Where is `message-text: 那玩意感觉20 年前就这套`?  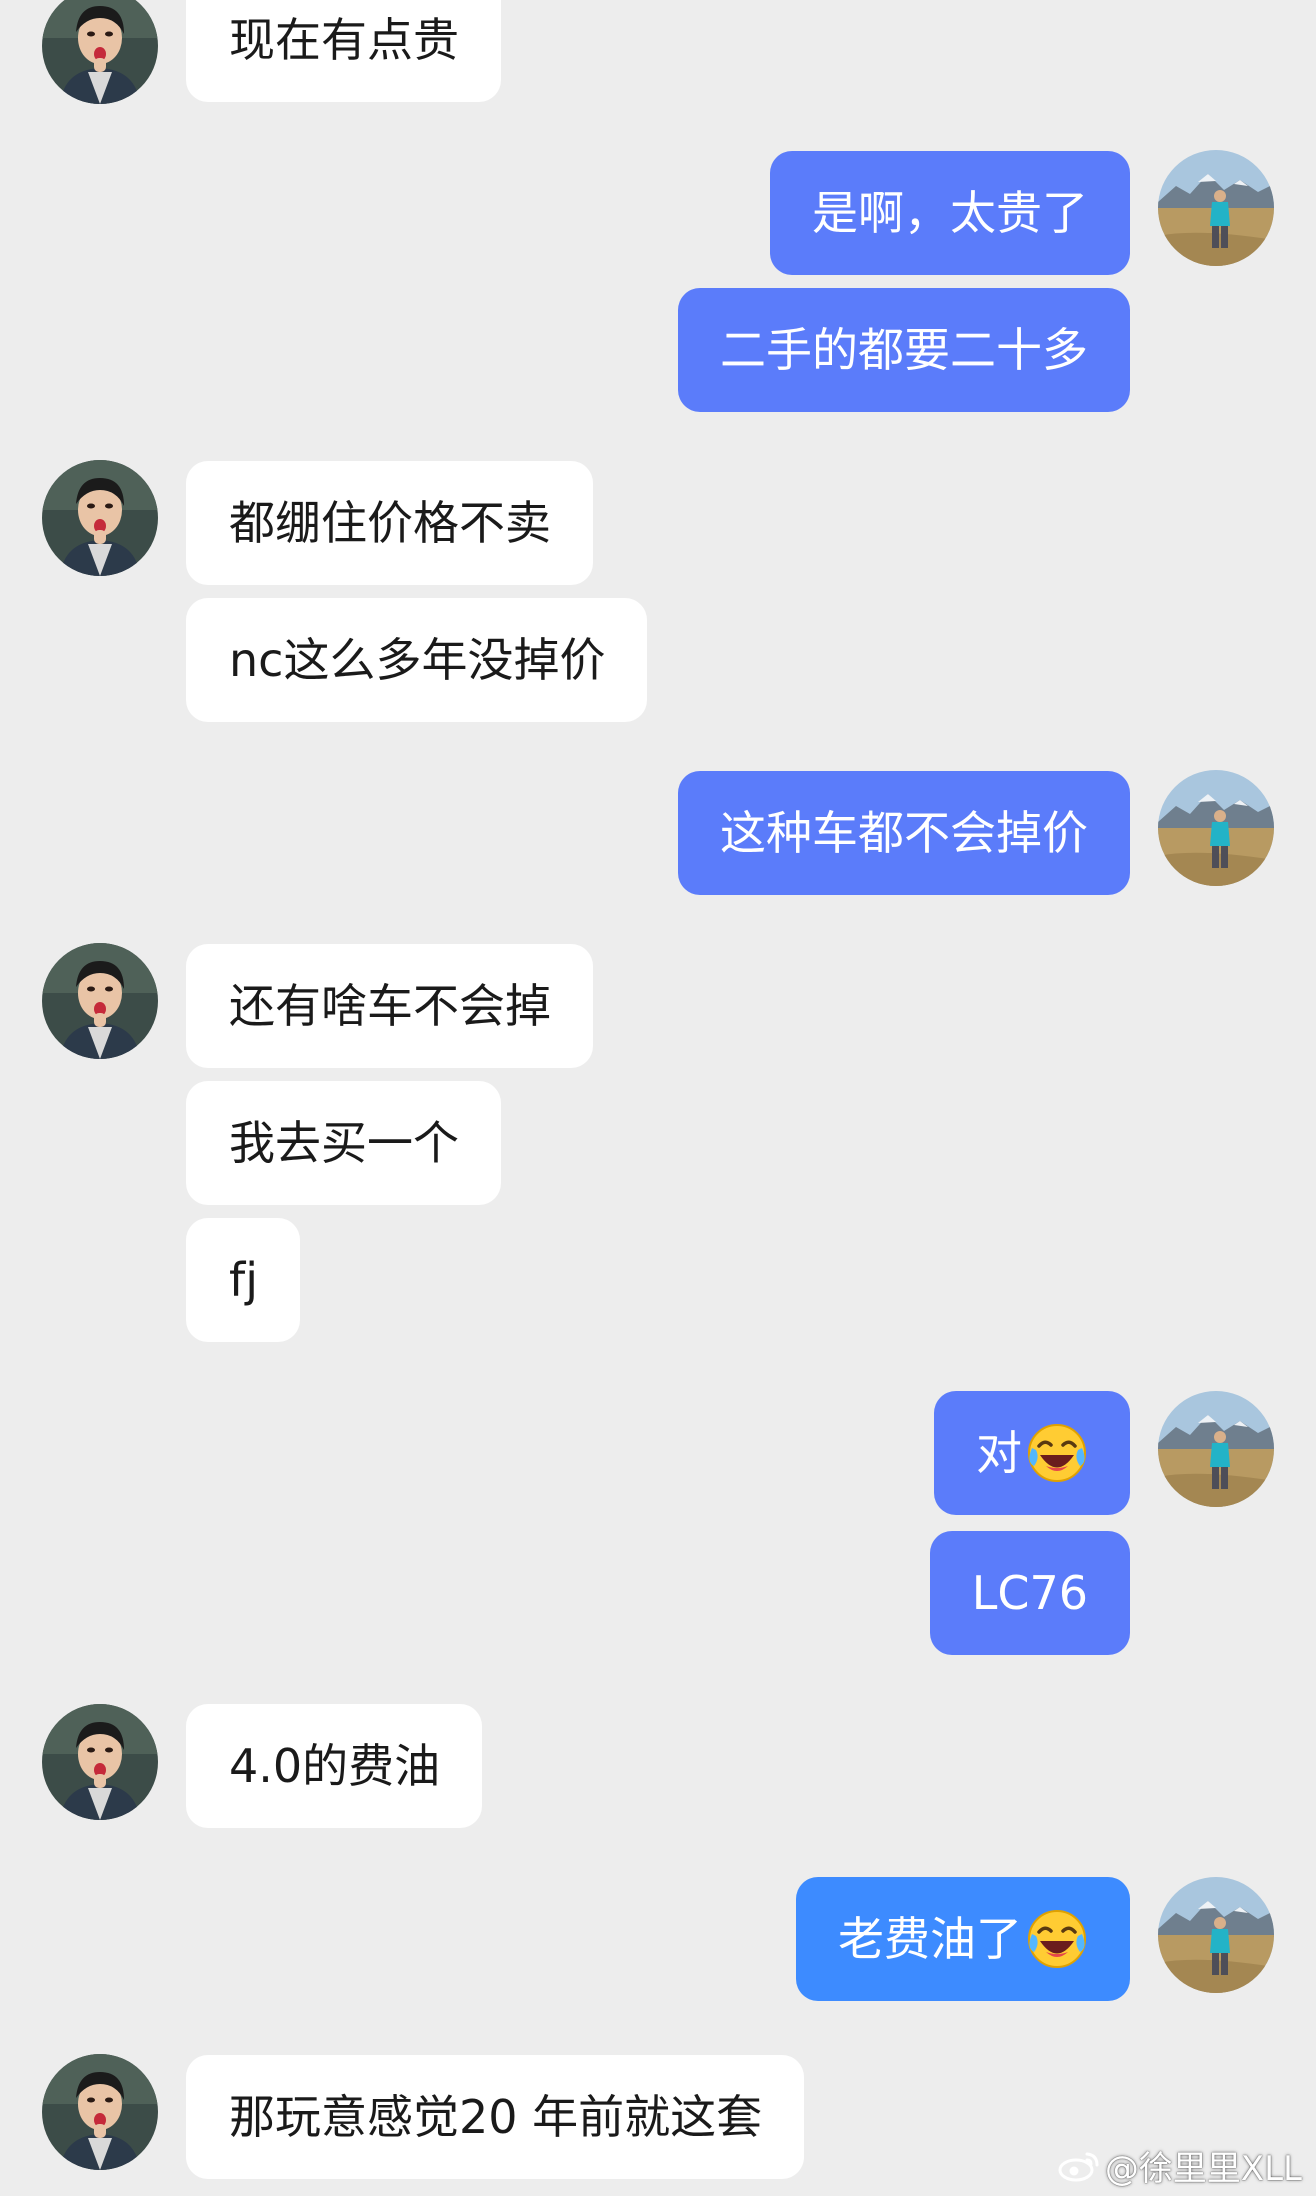 message-text: 那玩意感觉20 年前就这套 is located at coordinates (496, 2117).